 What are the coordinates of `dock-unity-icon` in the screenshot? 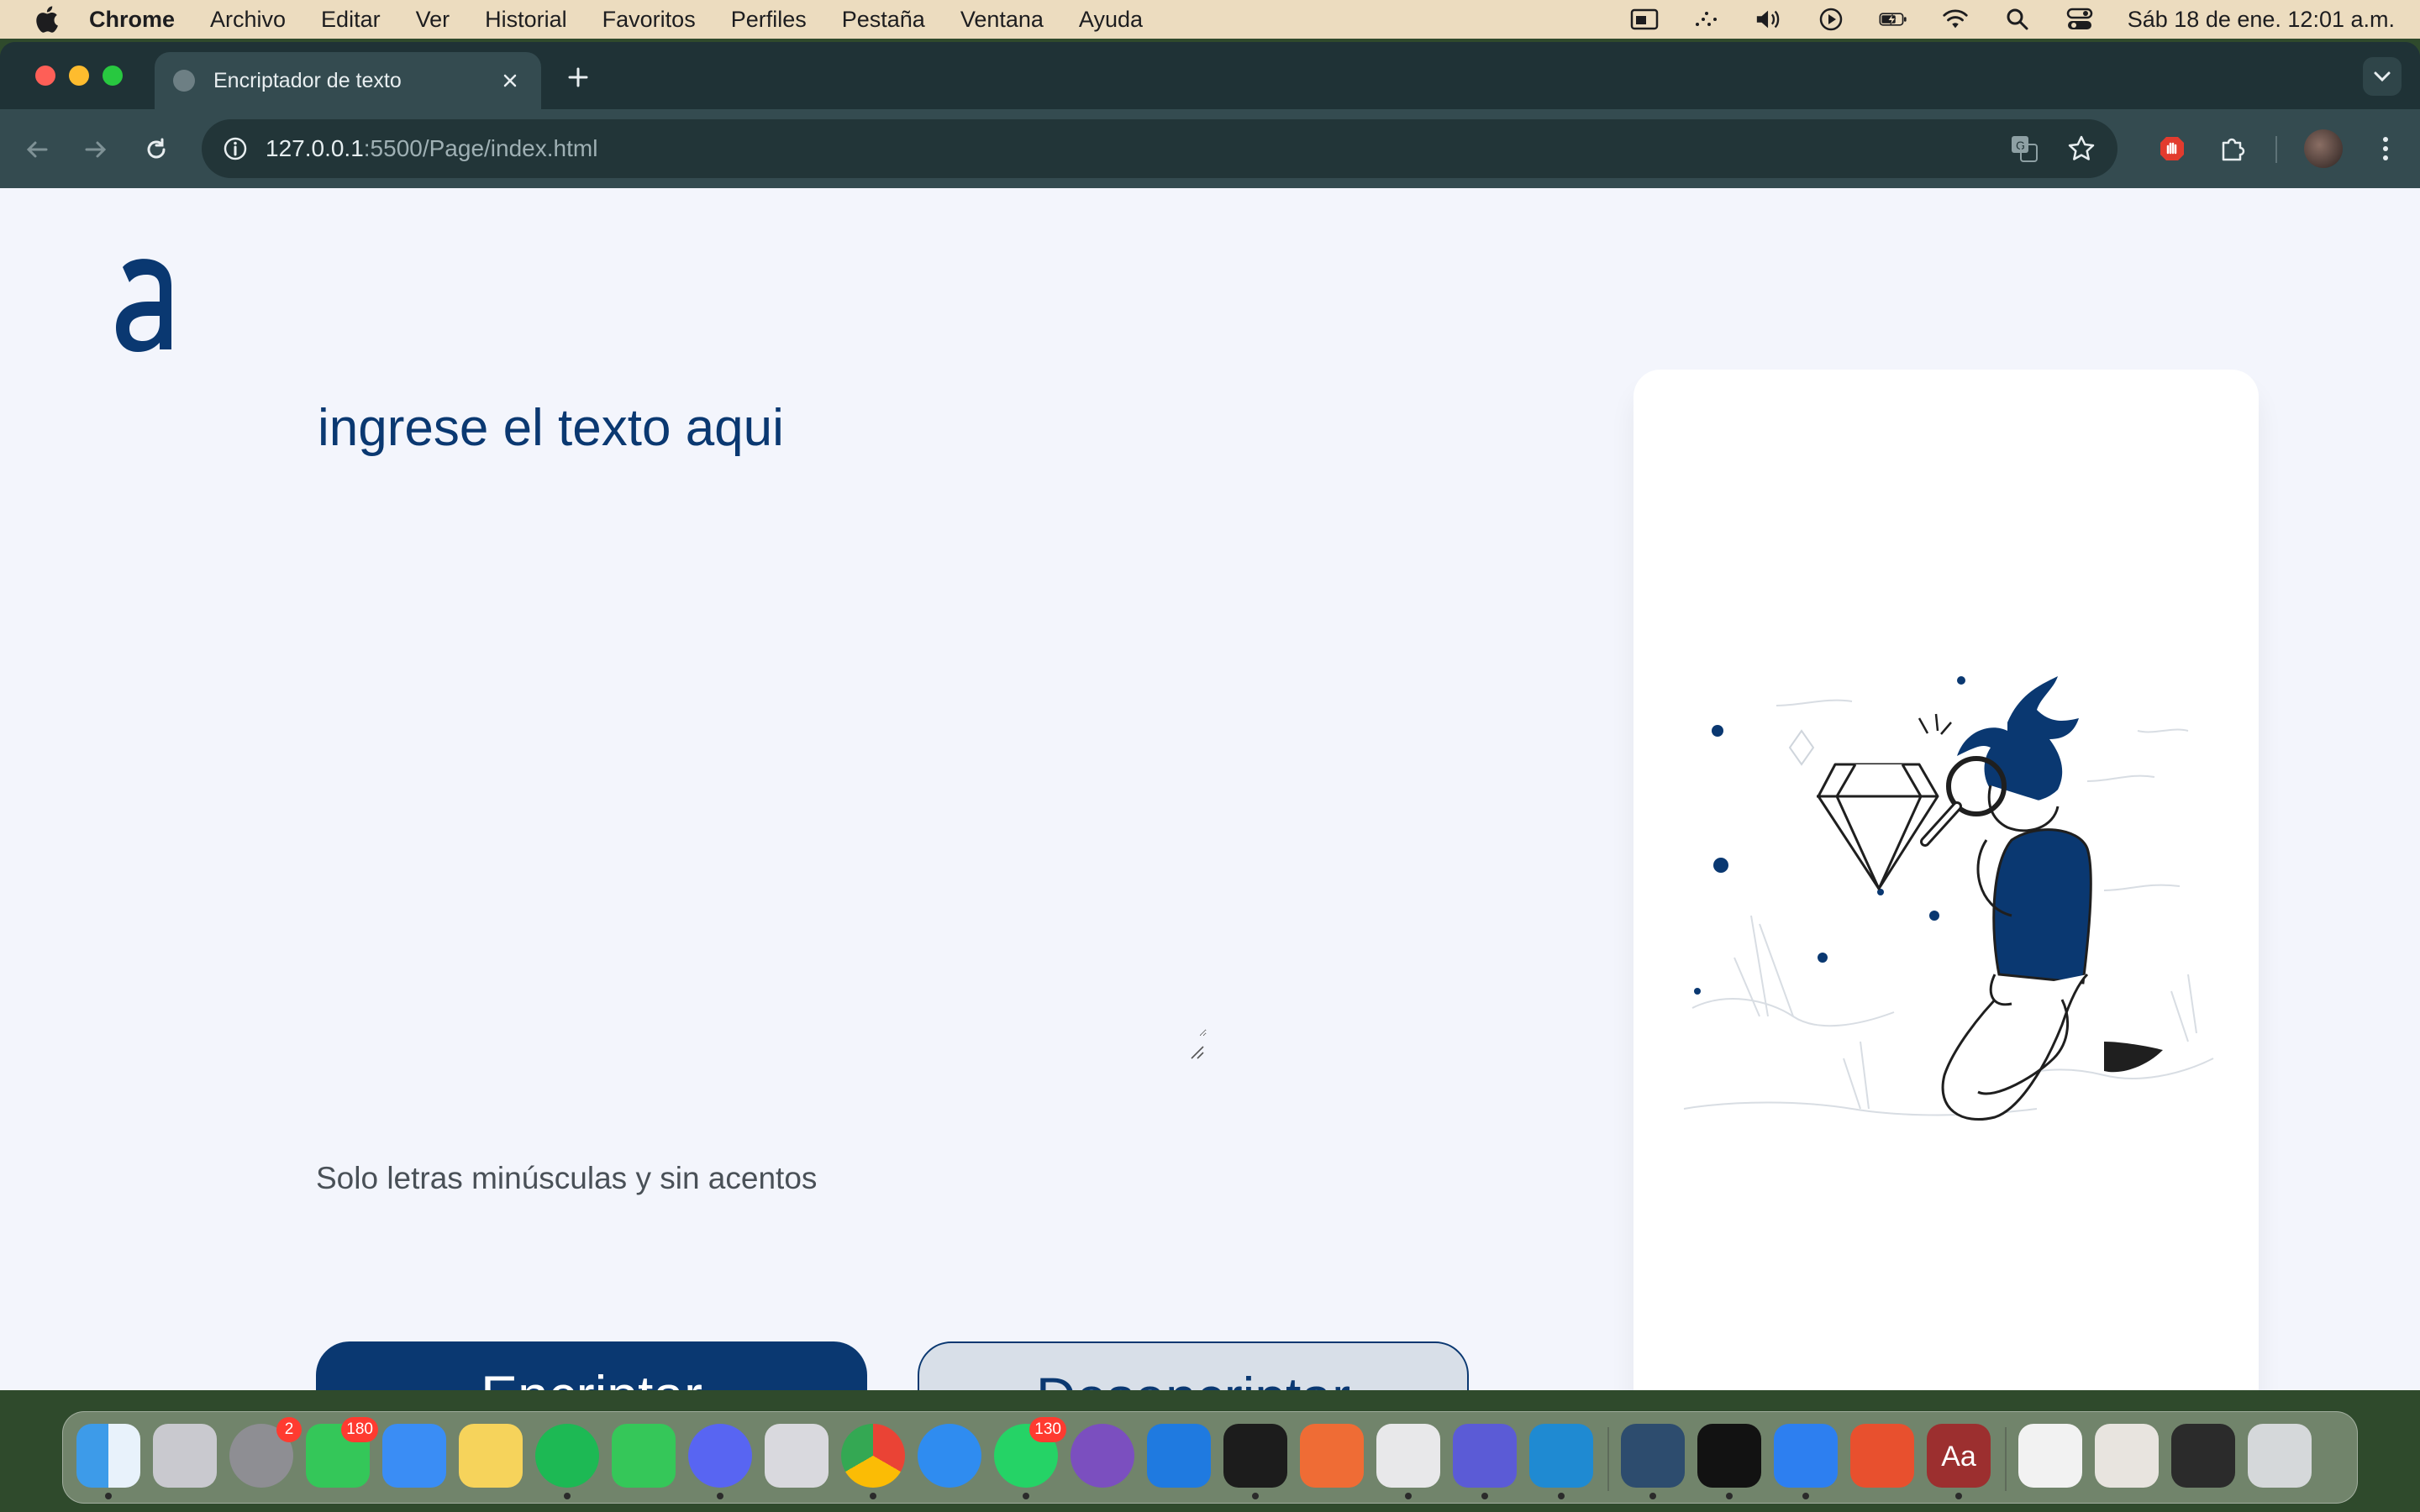 It's located at (1729, 1461).